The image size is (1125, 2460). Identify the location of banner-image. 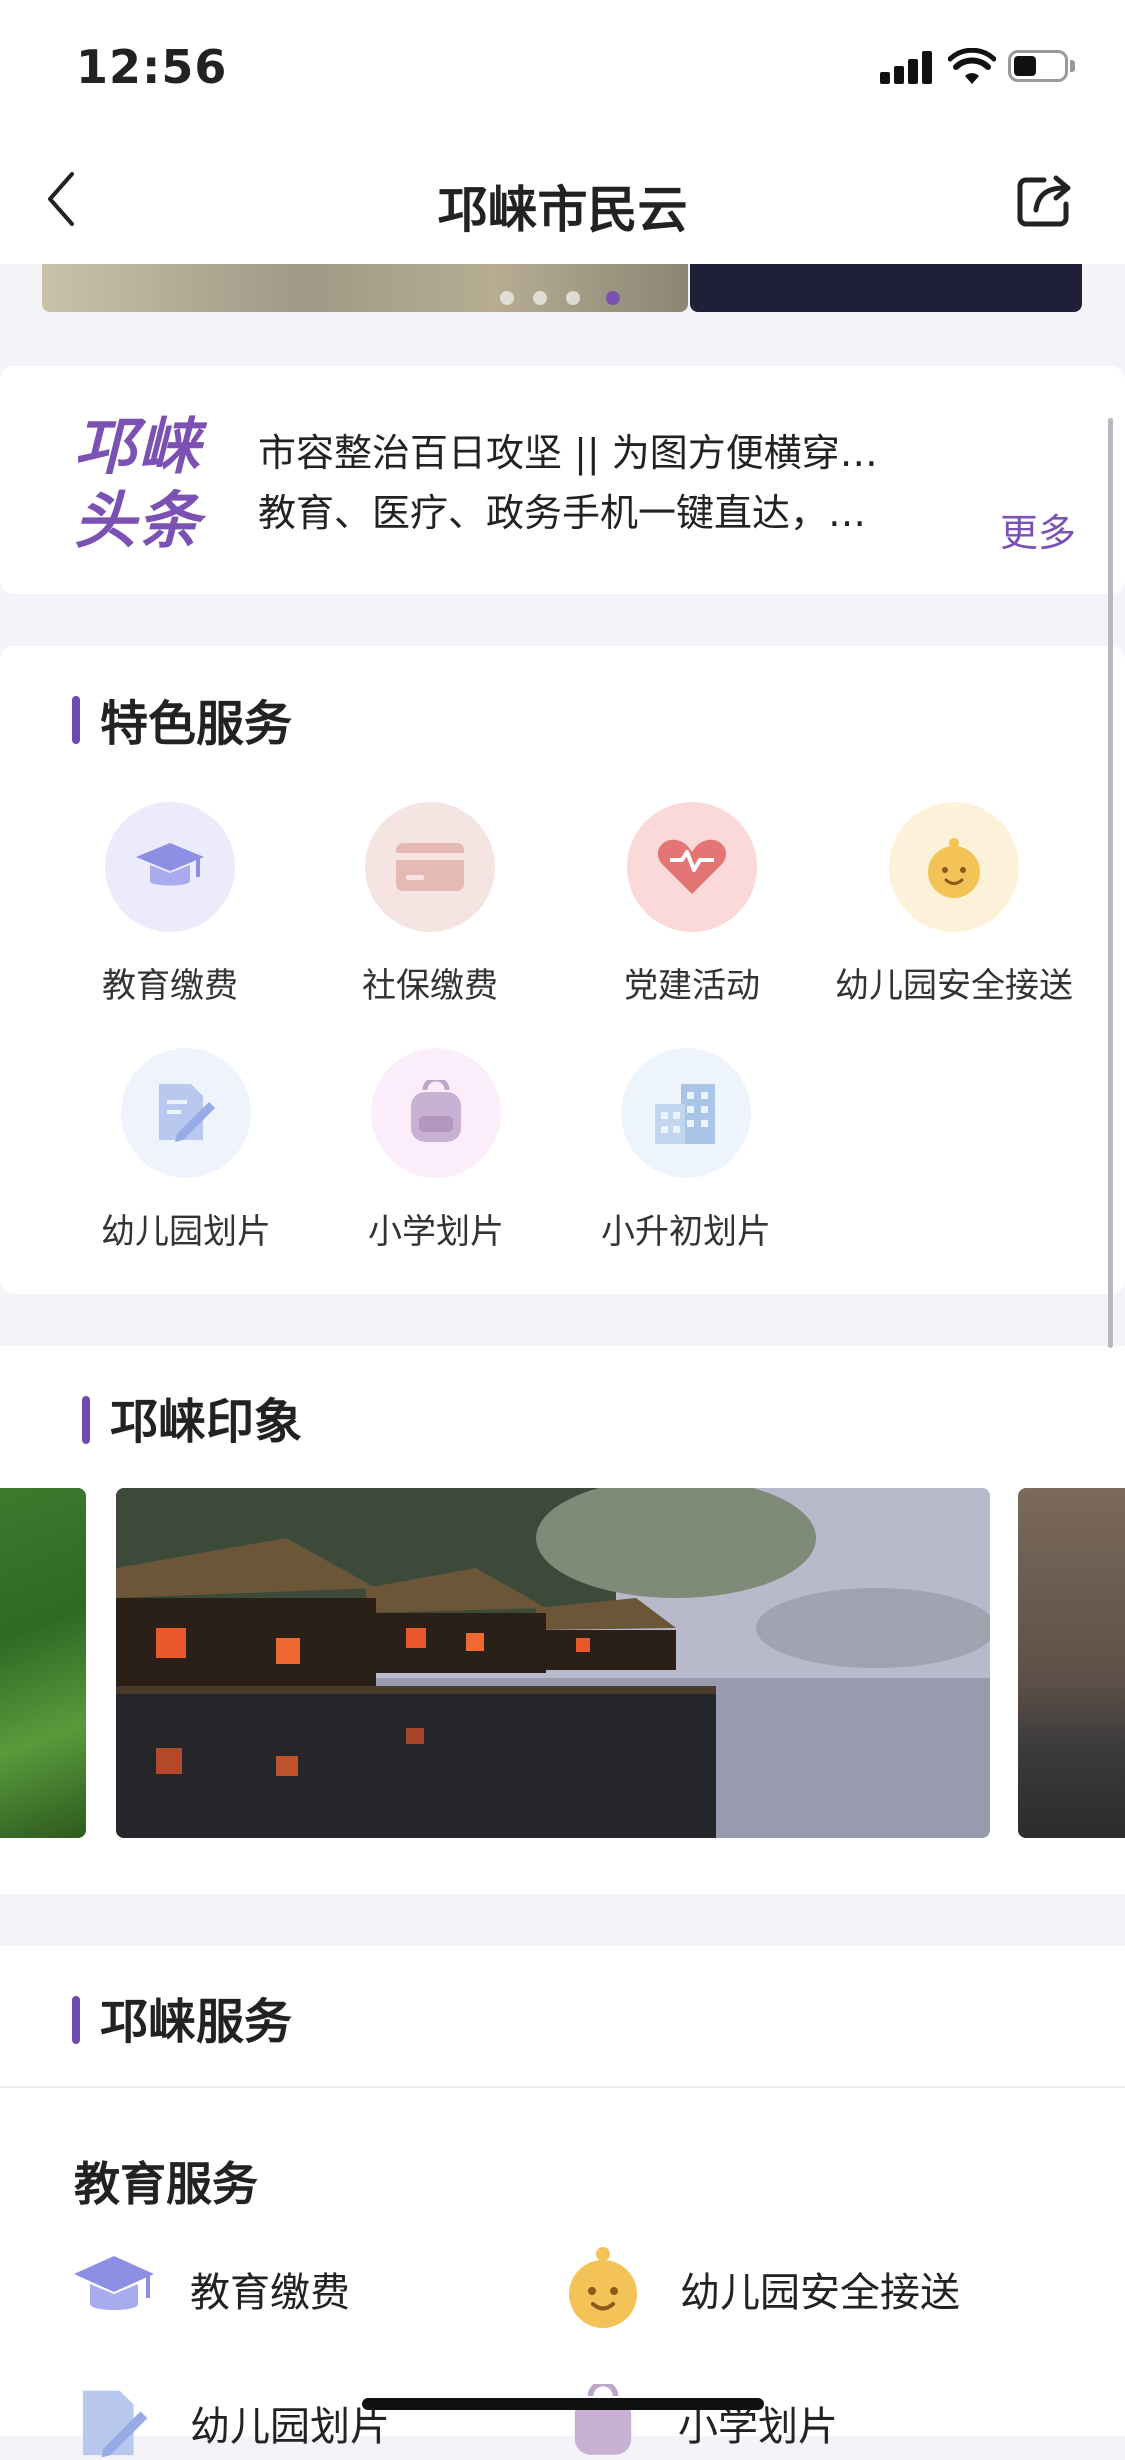
(365, 288).